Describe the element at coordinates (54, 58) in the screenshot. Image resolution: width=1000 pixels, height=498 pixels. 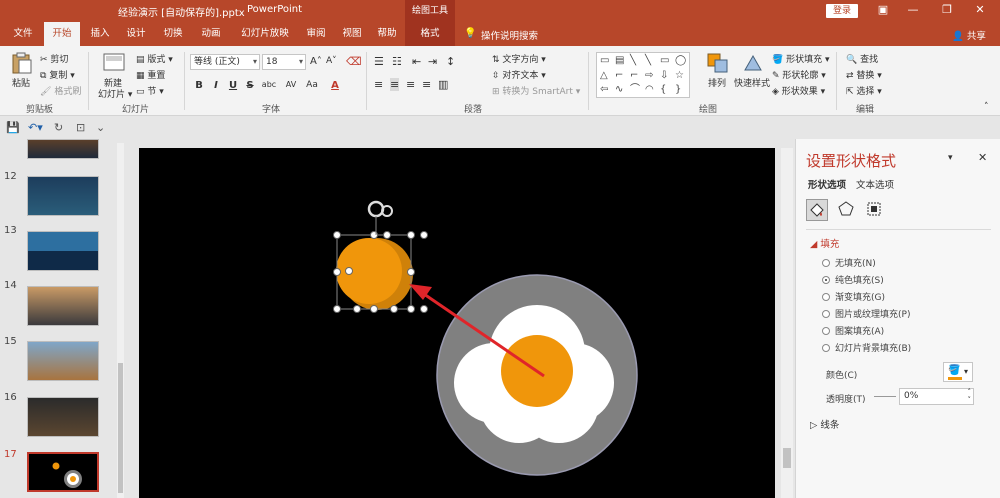
I see `cut-button: ✂ 剪切` at that location.